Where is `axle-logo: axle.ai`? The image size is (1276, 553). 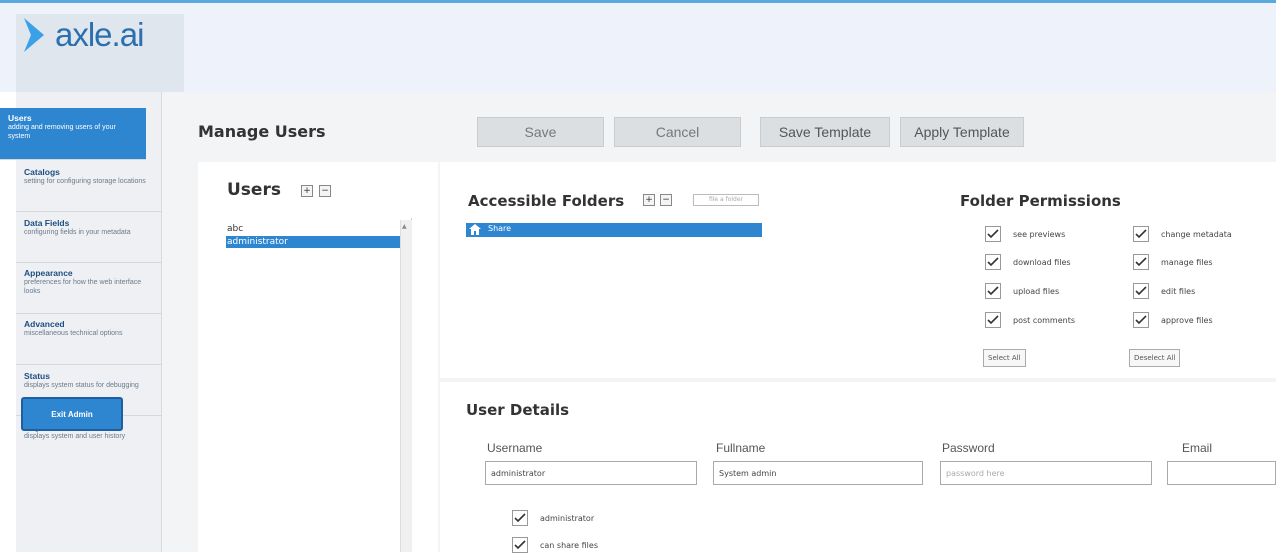
axle-logo: axle.ai is located at coordinates (82, 35).